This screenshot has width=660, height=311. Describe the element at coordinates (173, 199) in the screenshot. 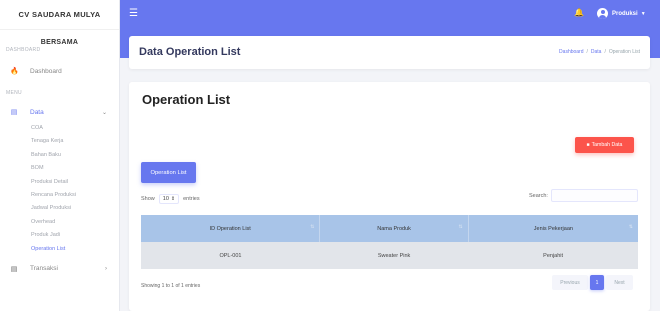

I see `sort-arrows-icon: ⇕` at that location.